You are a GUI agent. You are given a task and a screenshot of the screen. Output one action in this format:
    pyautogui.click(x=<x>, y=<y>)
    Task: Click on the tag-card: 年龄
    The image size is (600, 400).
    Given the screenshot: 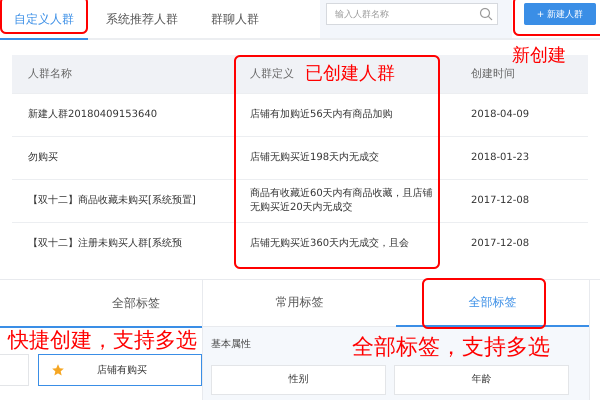 What is the action you would take?
    pyautogui.click(x=481, y=380)
    